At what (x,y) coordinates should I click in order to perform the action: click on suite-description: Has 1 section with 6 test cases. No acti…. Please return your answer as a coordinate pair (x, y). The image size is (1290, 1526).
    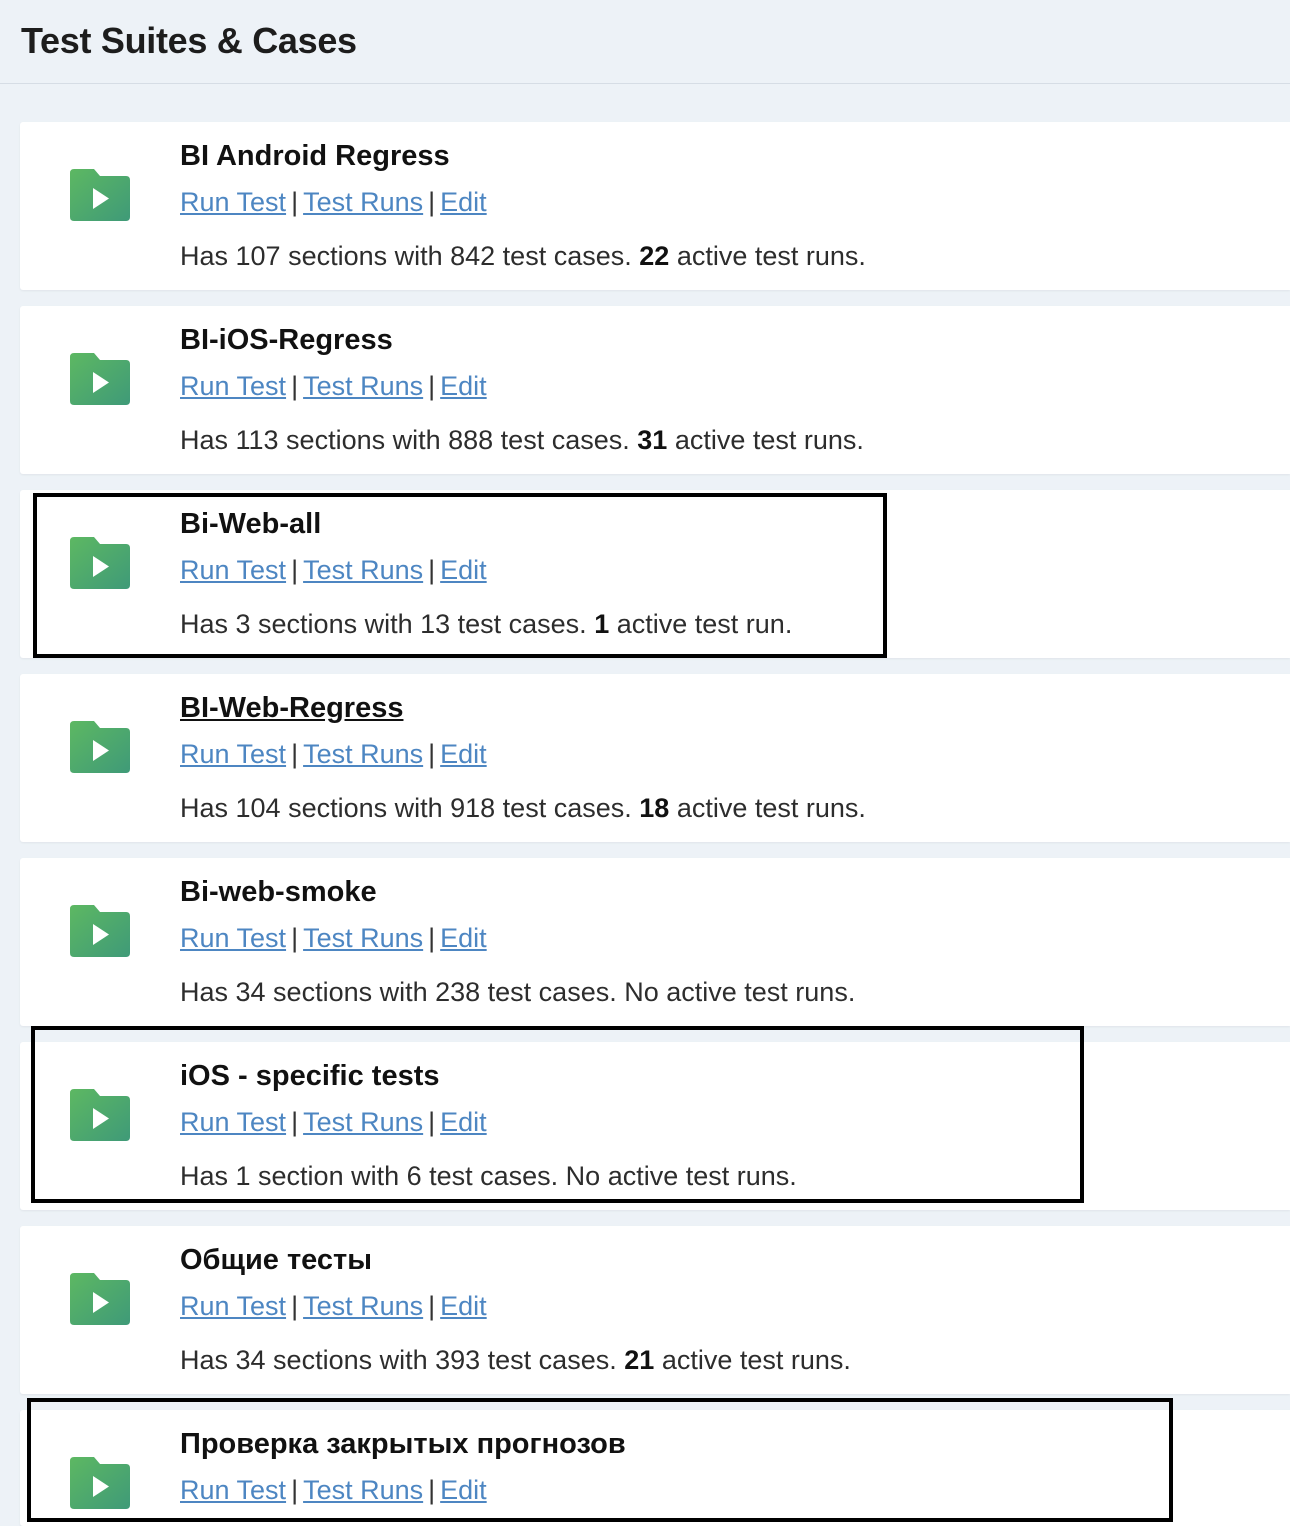
    Looking at the image, I should click on (488, 1176).